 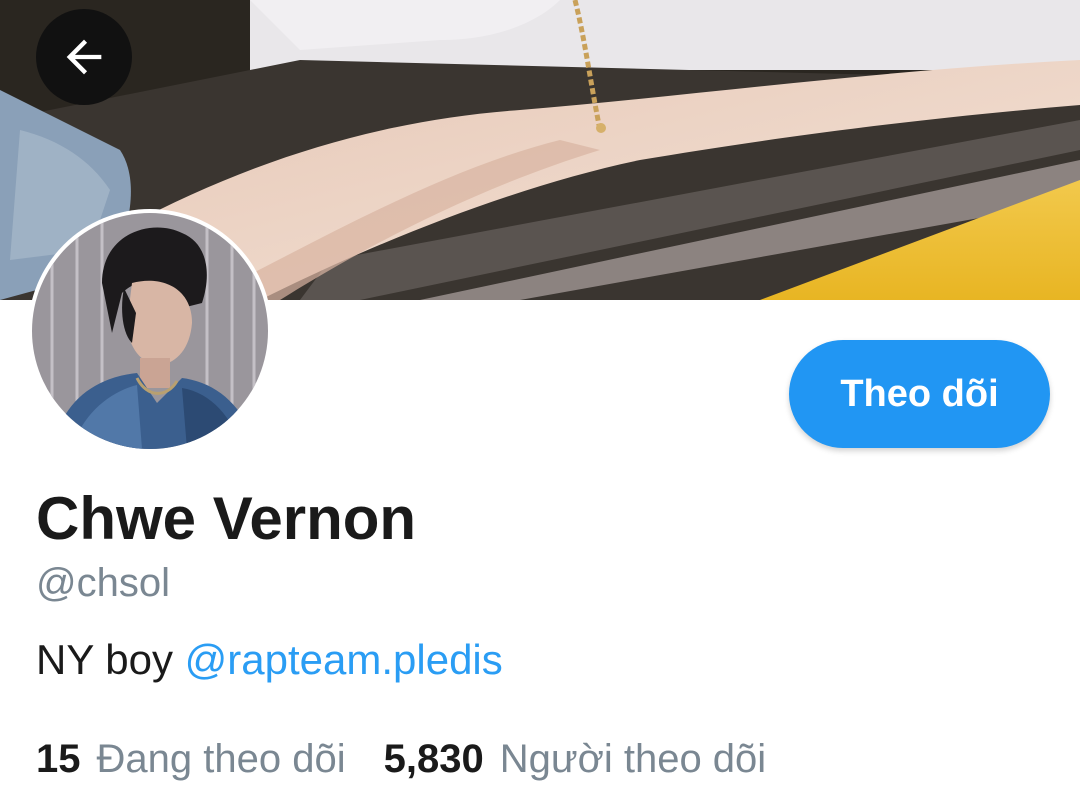 I want to click on bio: NY boy @rapteam.pledis, so click(x=269, y=660).